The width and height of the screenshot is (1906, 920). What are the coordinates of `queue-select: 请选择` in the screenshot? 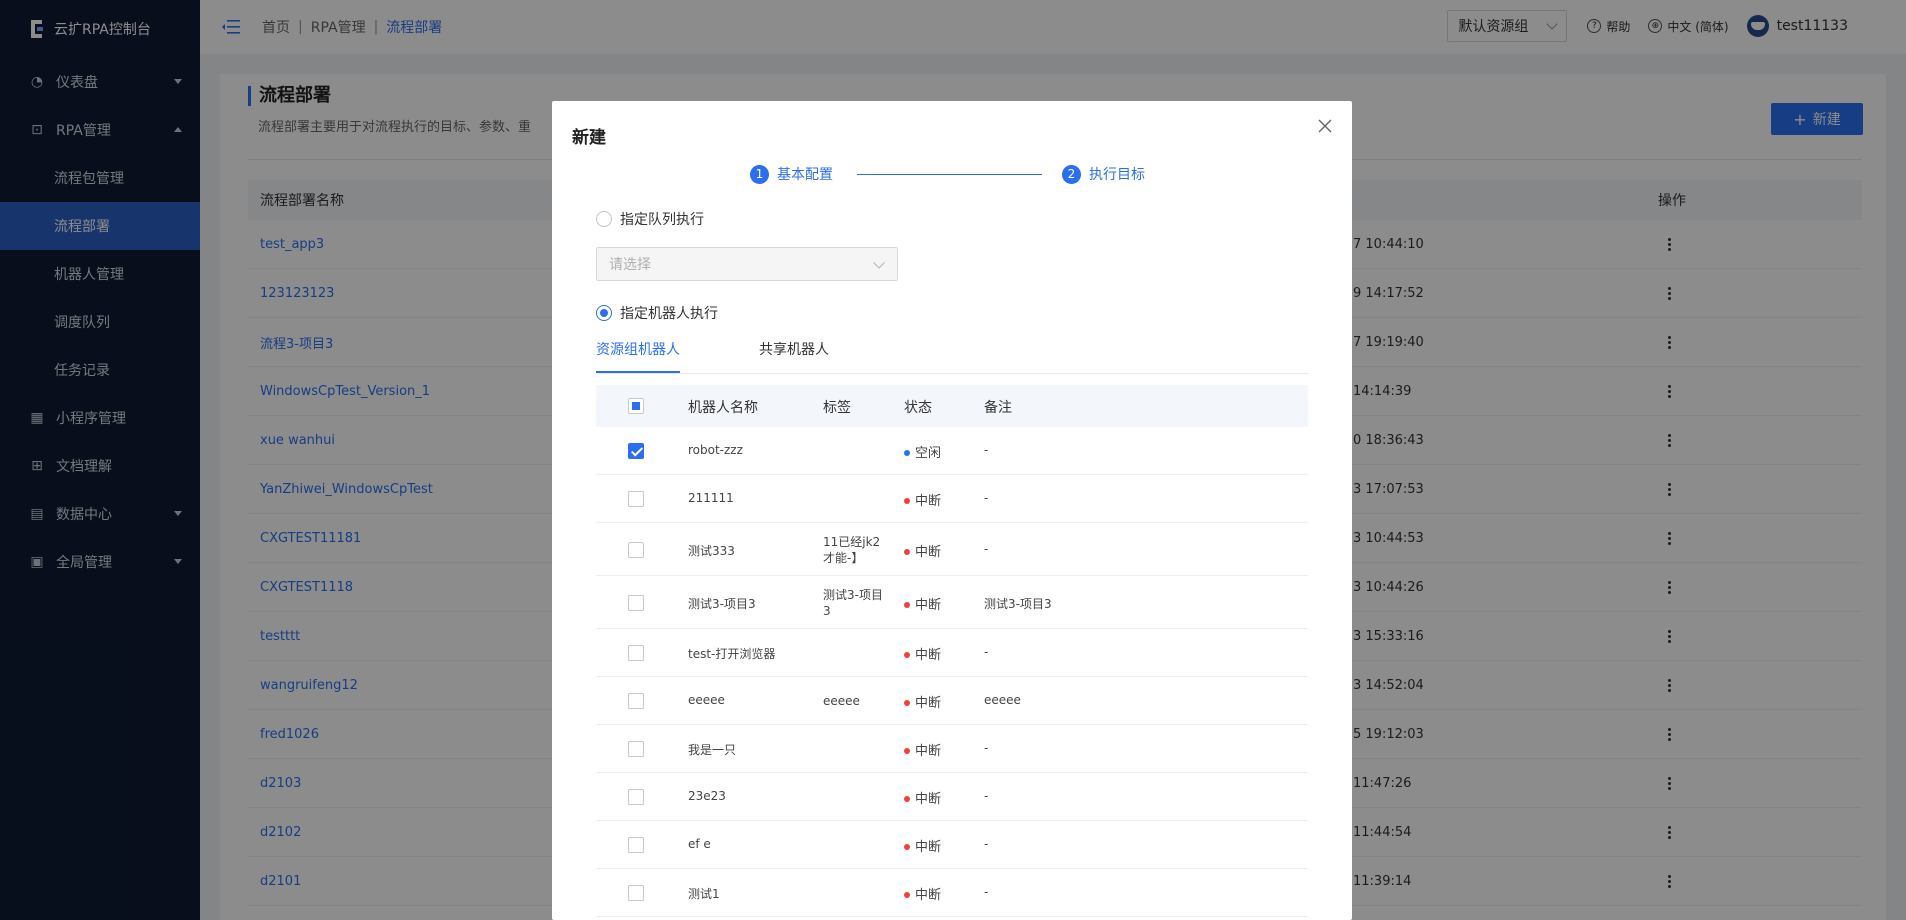 It's located at (747, 264).